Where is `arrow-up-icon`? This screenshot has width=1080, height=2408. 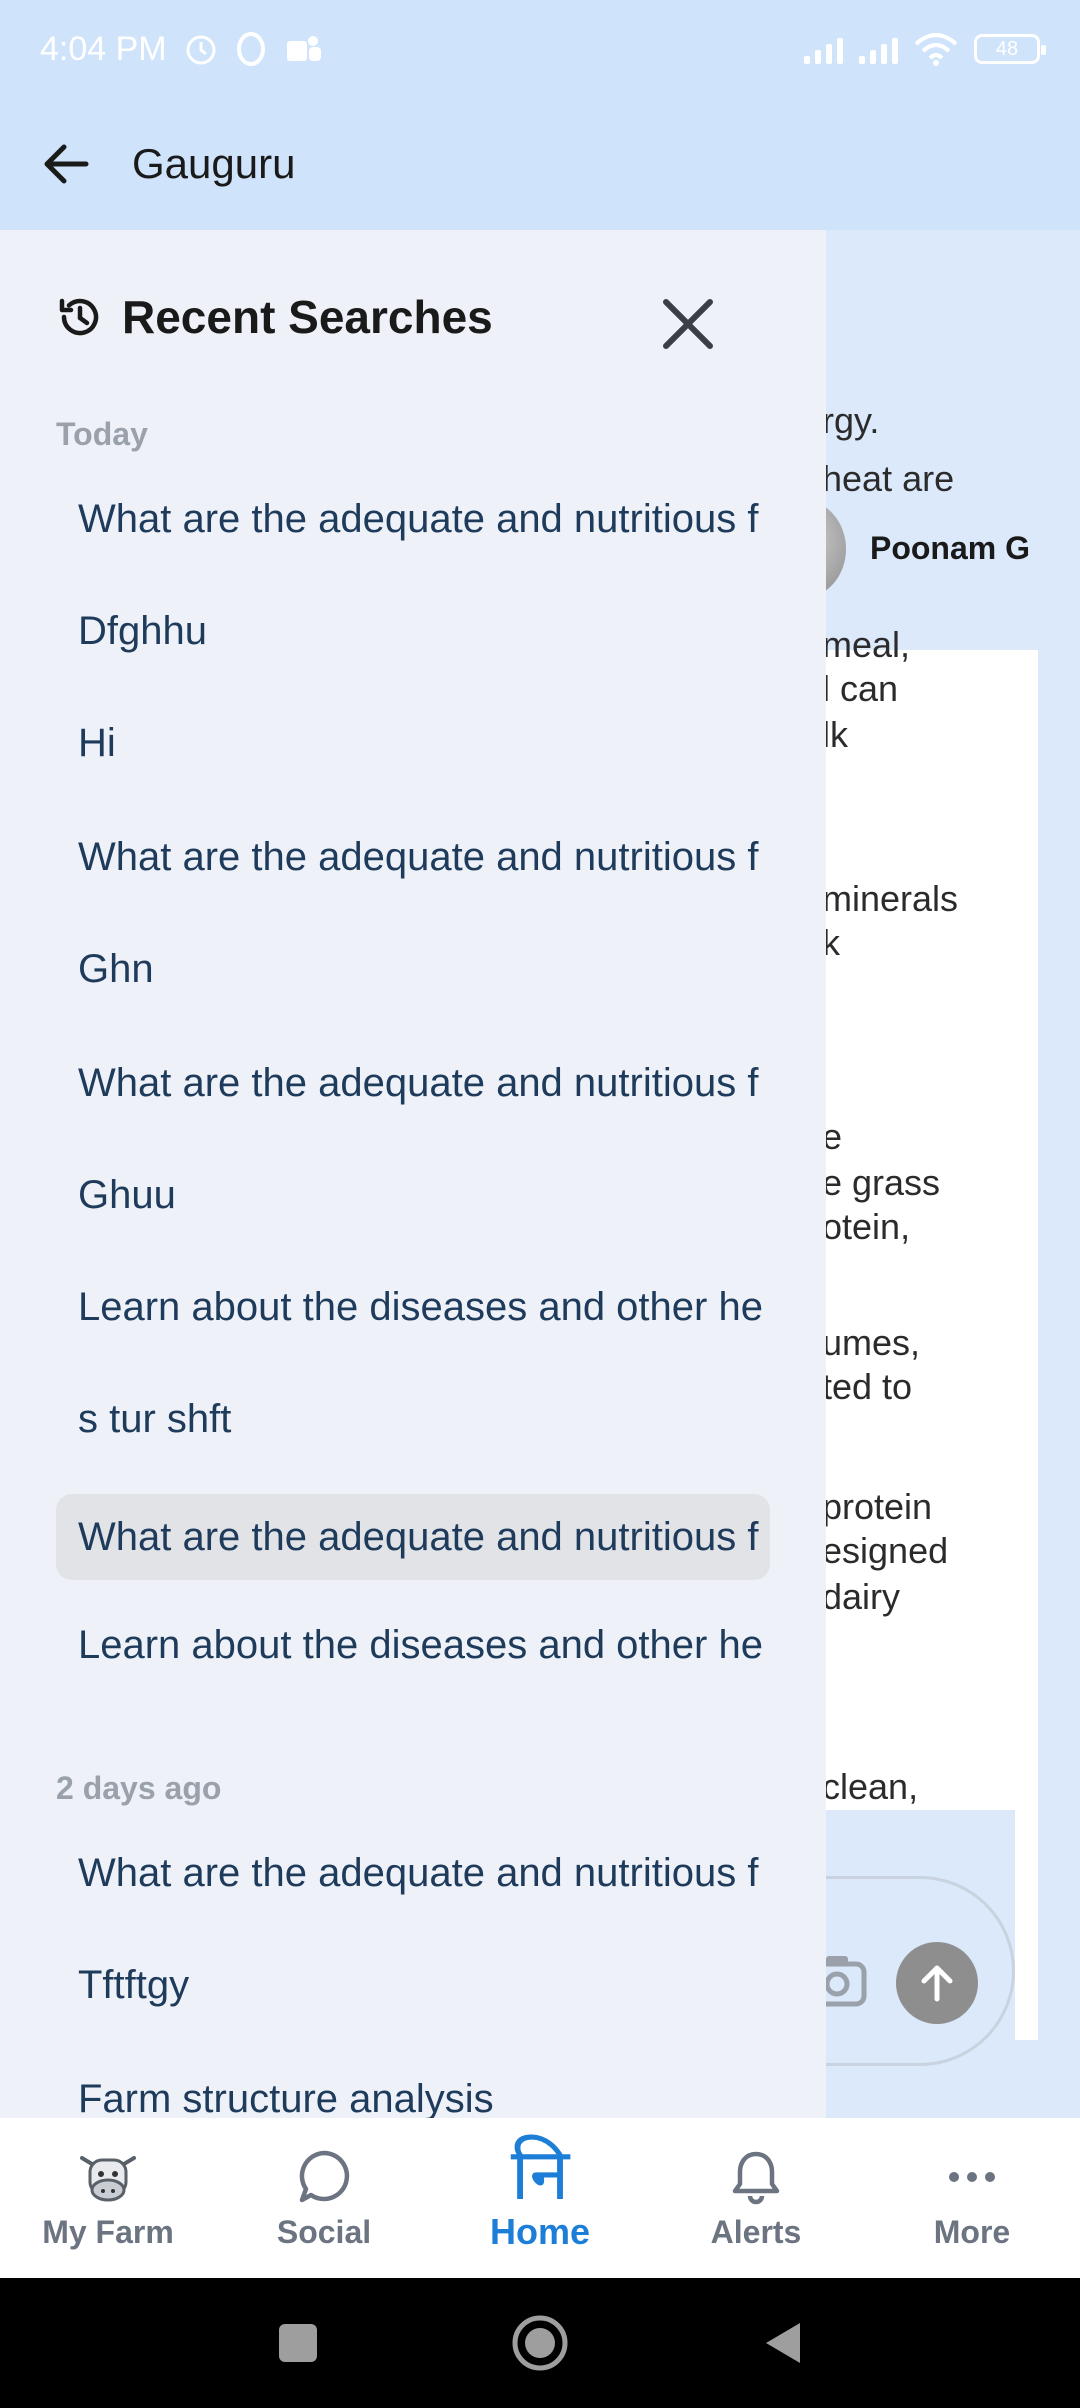
arrow-up-icon is located at coordinates (937, 1983).